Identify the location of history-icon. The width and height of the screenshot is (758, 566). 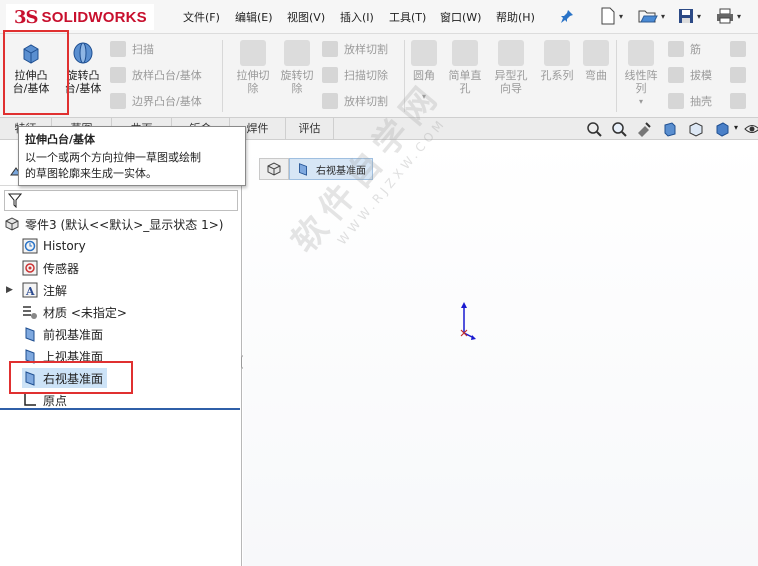
(30, 246).